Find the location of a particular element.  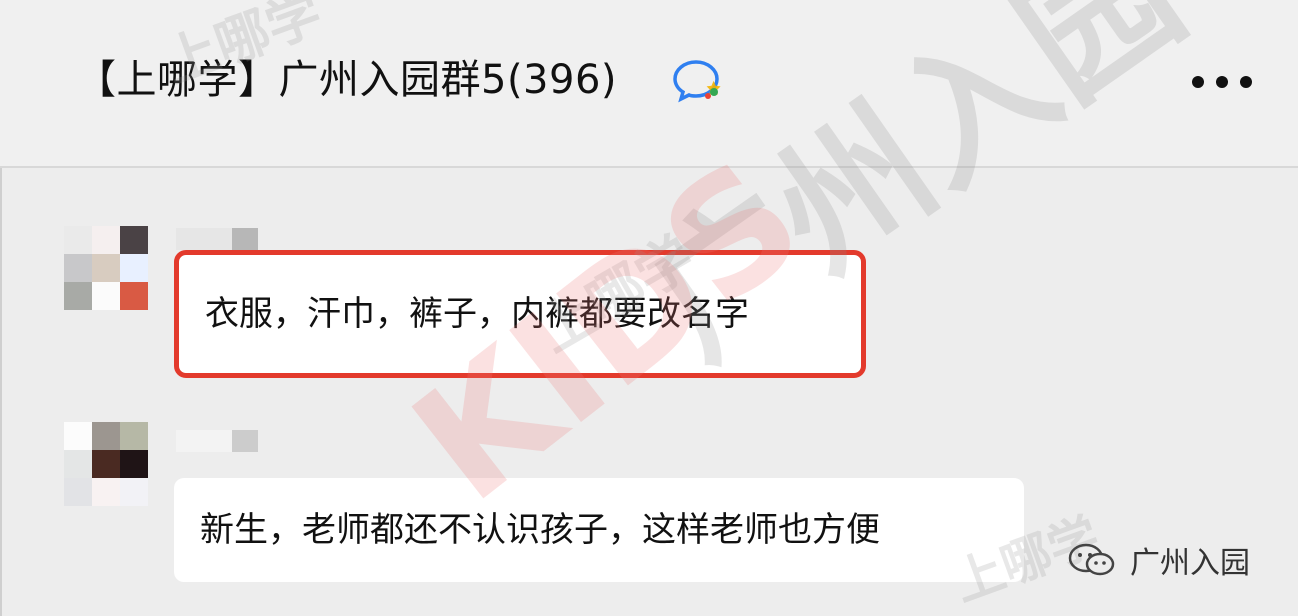

chat-title: 【上哪学】广州入园群5(396) is located at coordinates (347, 80).